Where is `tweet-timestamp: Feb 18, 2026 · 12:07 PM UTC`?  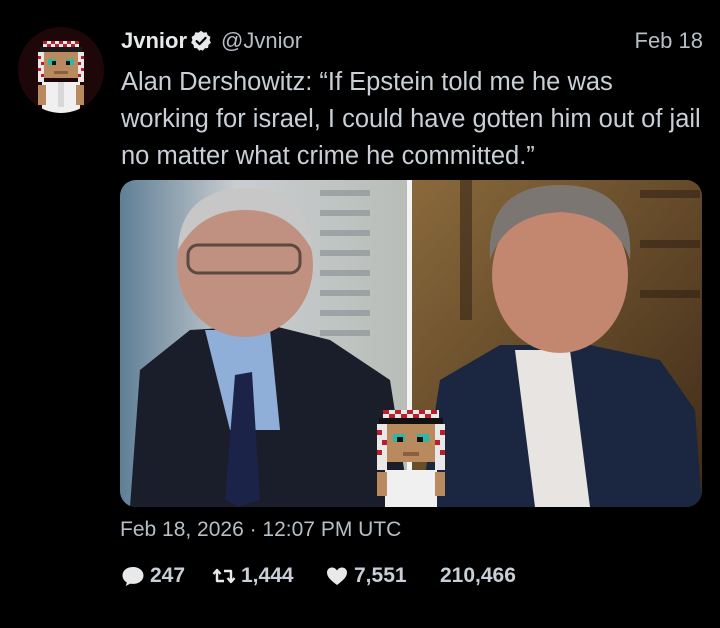
tweet-timestamp: Feb 18, 2026 · 12:07 PM UTC is located at coordinates (260, 530).